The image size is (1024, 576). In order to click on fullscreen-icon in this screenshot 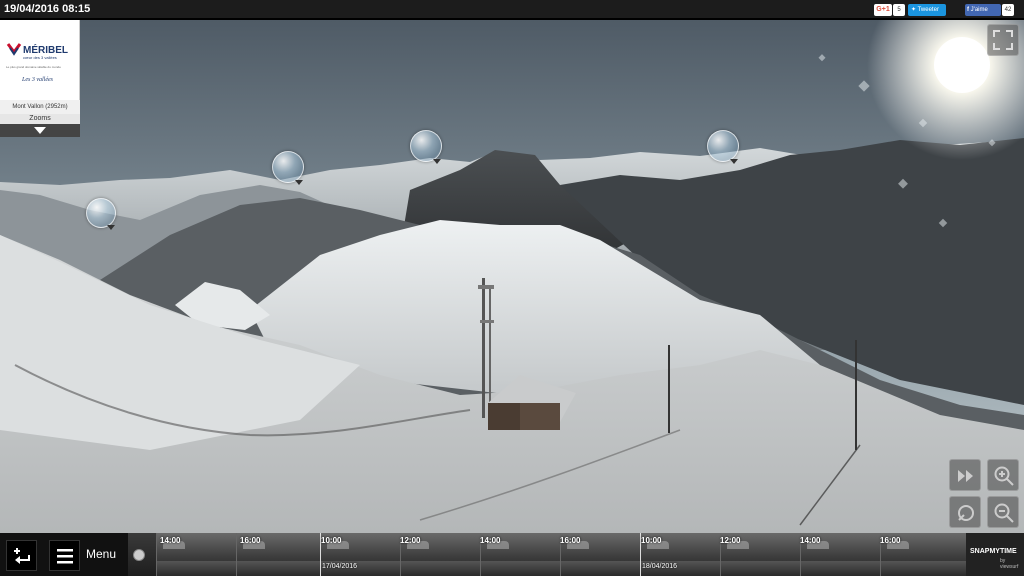, I will do `click(1003, 40)`.